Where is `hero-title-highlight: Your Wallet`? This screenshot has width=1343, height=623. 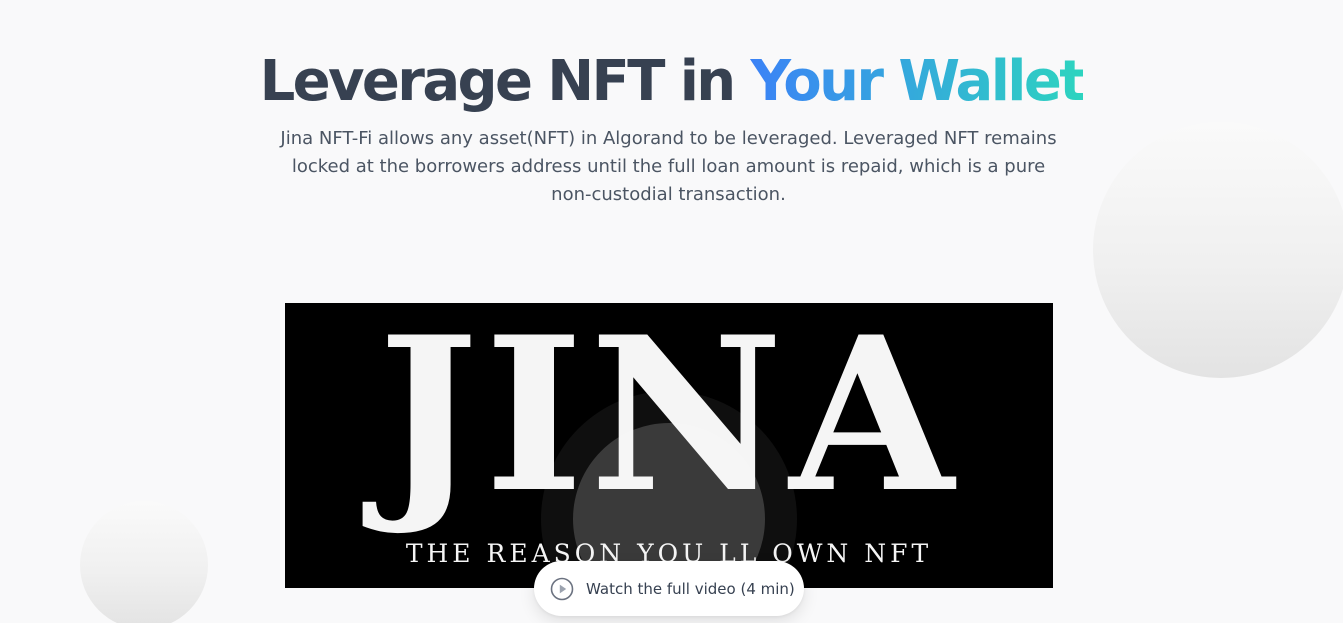 hero-title-highlight: Your Wallet is located at coordinates (918, 81).